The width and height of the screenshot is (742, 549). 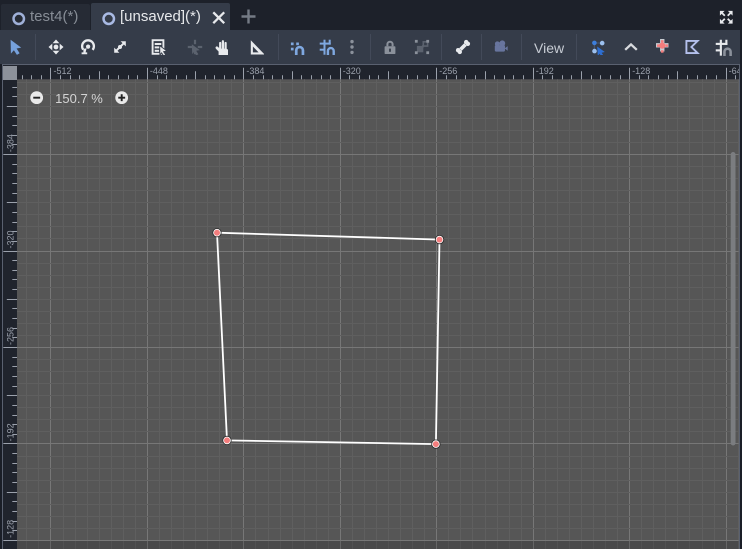 I want to click on svg-text: -512, so click(x=63, y=71).